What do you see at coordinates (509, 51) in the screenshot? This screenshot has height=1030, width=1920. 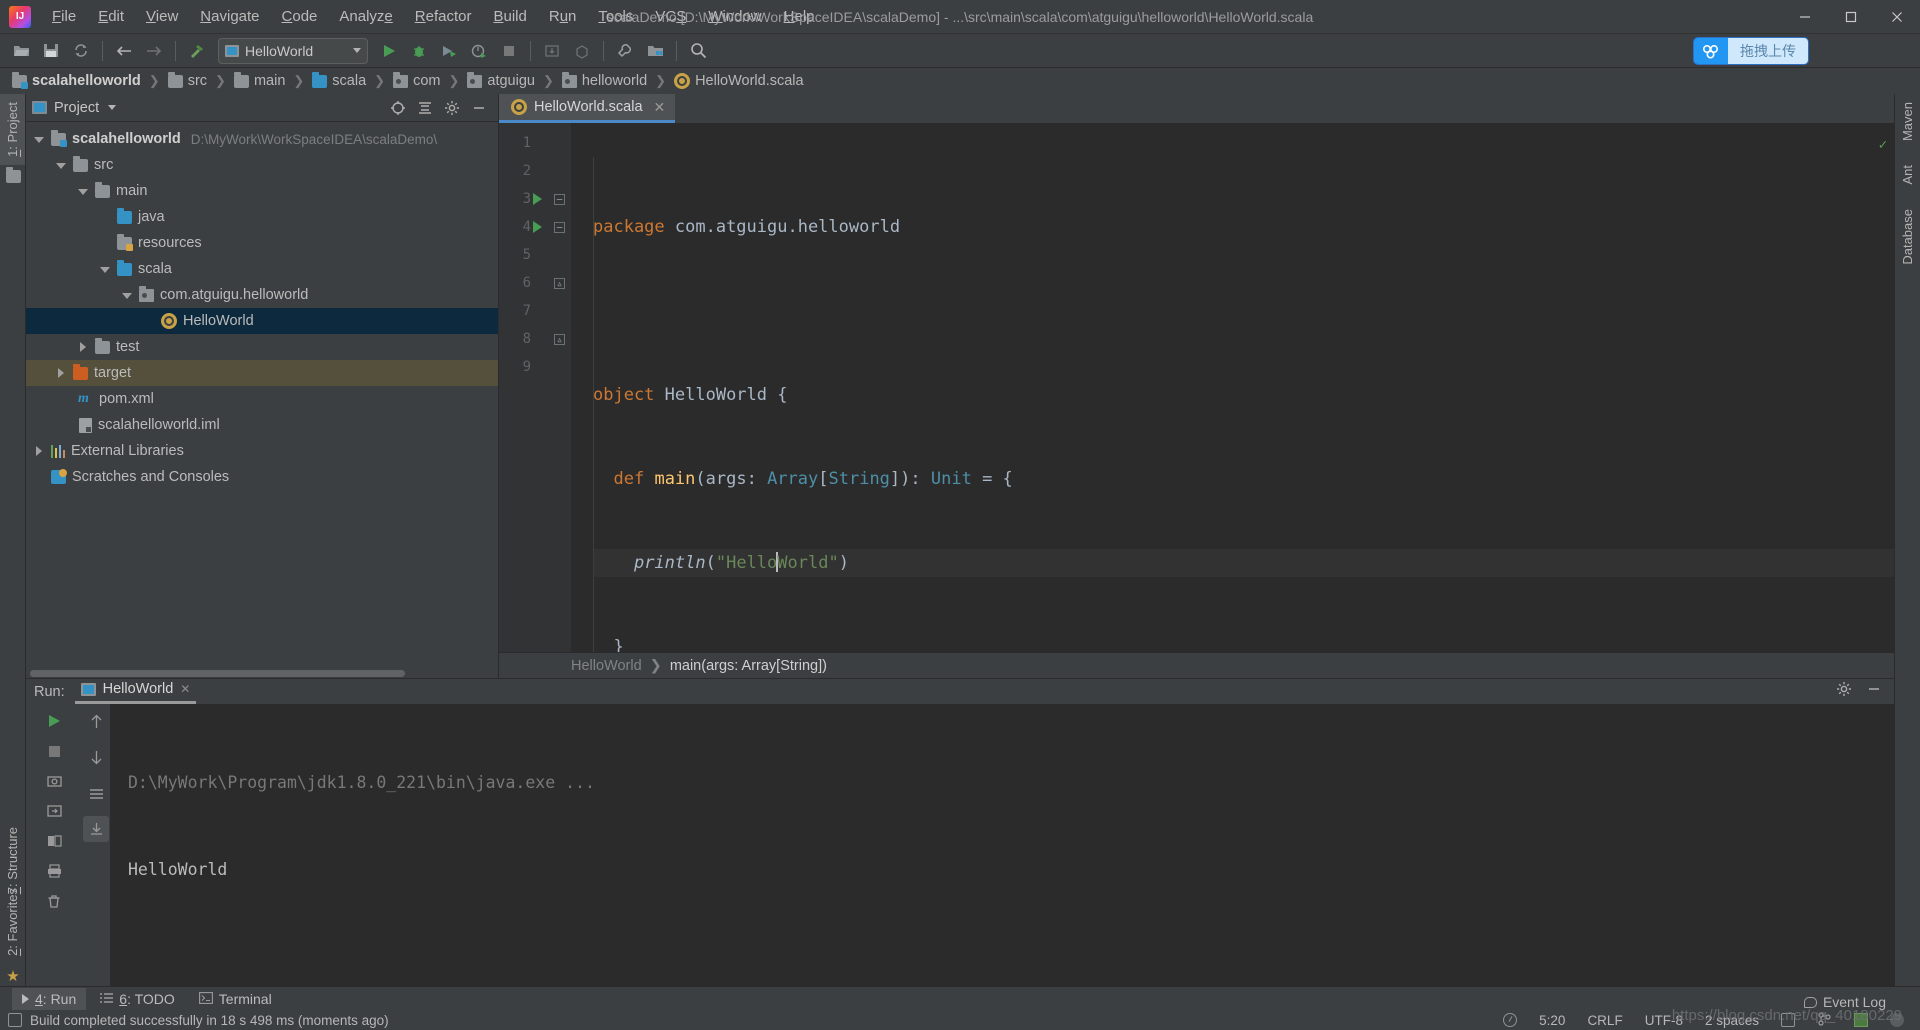 I see `stop-button` at bounding box center [509, 51].